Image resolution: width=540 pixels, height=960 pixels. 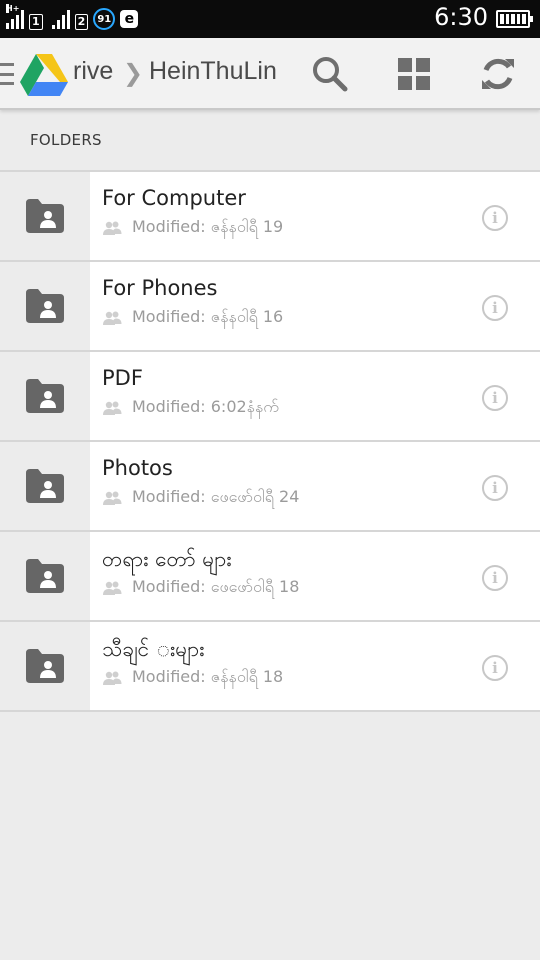 I want to click on section-label: FOLDERS, so click(x=66, y=140).